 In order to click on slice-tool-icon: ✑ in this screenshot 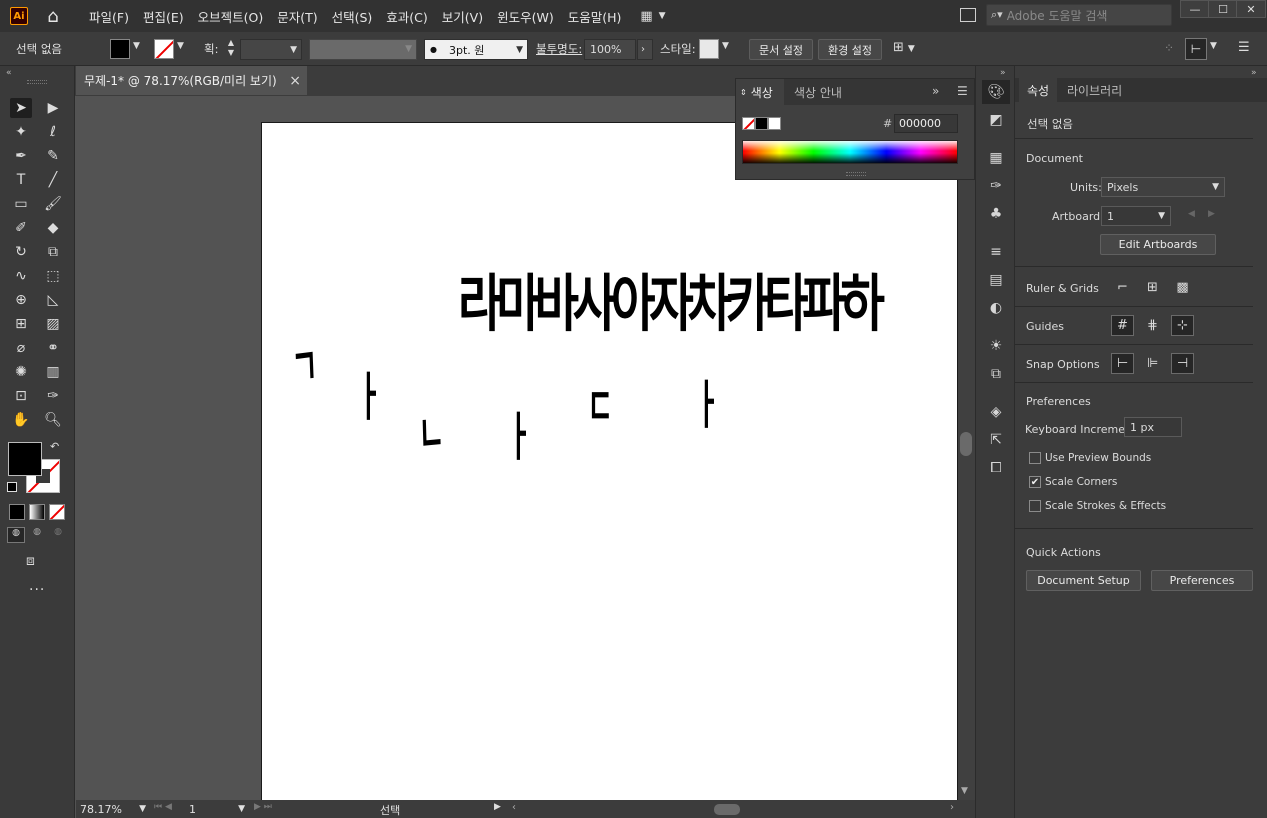, I will do `click(53, 396)`.